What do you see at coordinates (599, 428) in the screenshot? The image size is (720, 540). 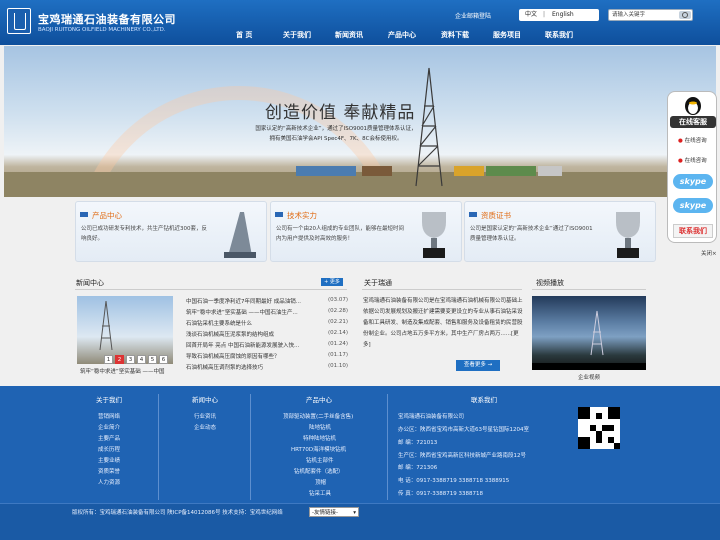 I see `qr-code-pattern` at bounding box center [599, 428].